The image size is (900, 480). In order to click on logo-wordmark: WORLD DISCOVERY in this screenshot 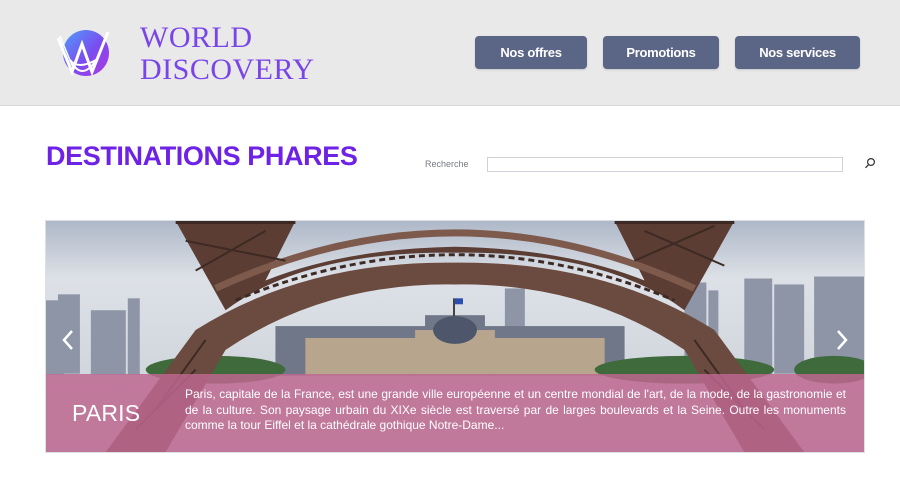, I will do `click(227, 54)`.